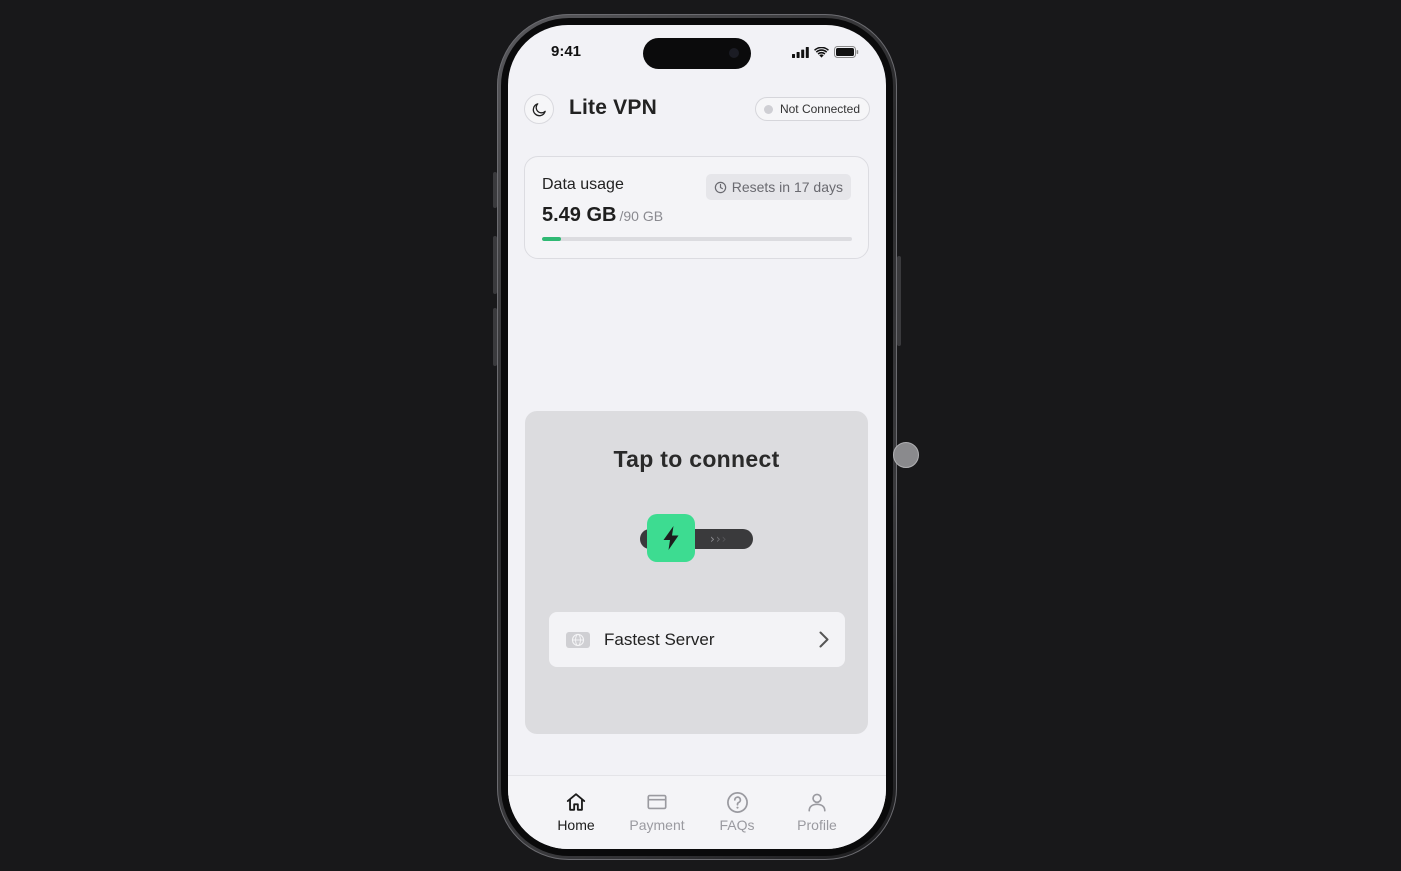 The image size is (1401, 871). What do you see at coordinates (817, 825) in the screenshot?
I see `tab-profile-label: Profile` at bounding box center [817, 825].